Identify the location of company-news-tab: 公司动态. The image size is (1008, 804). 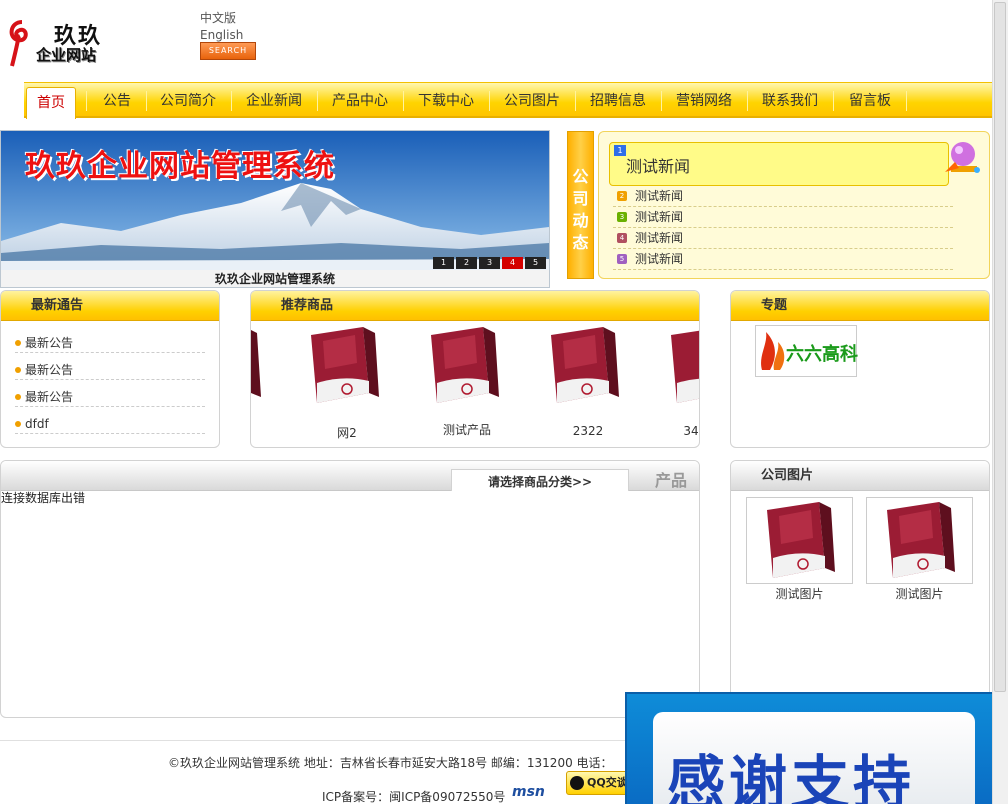
(580, 205).